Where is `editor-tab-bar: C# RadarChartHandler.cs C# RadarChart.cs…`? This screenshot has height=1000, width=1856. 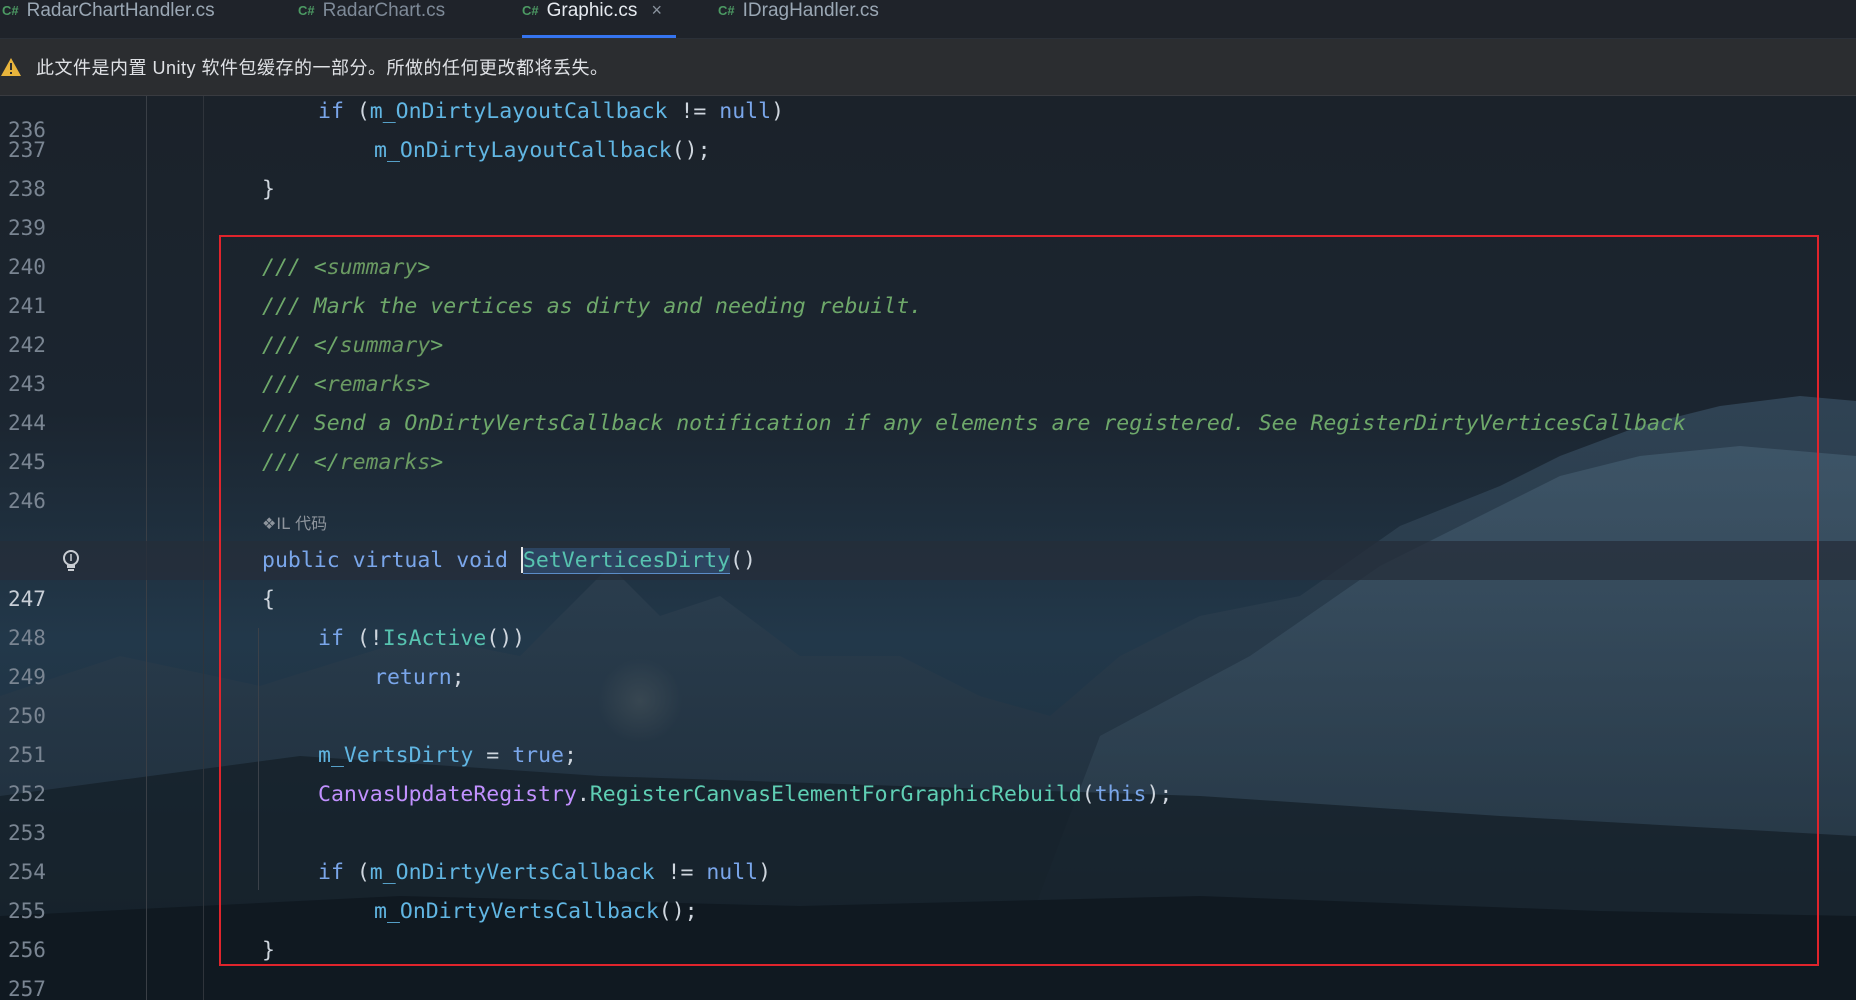 editor-tab-bar: C# RadarChartHandler.cs C# RadarChart.cs… is located at coordinates (928, 19).